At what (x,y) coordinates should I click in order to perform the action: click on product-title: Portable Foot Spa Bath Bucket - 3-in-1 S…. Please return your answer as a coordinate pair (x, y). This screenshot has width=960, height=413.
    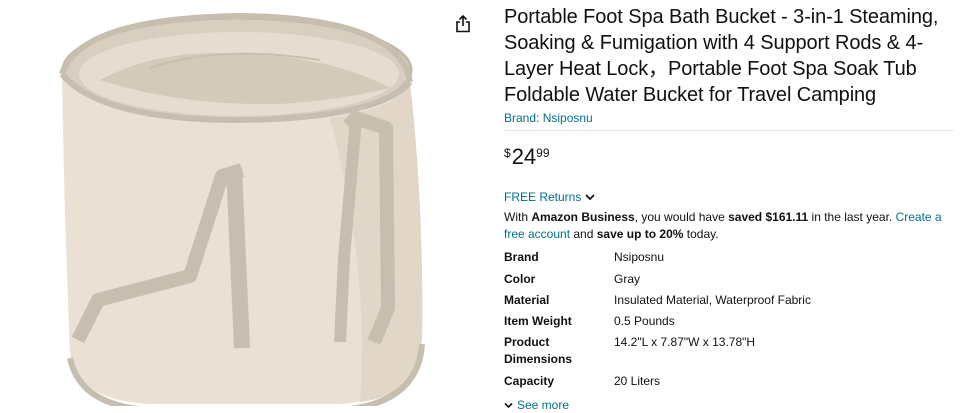
    Looking at the image, I should click on (721, 56).